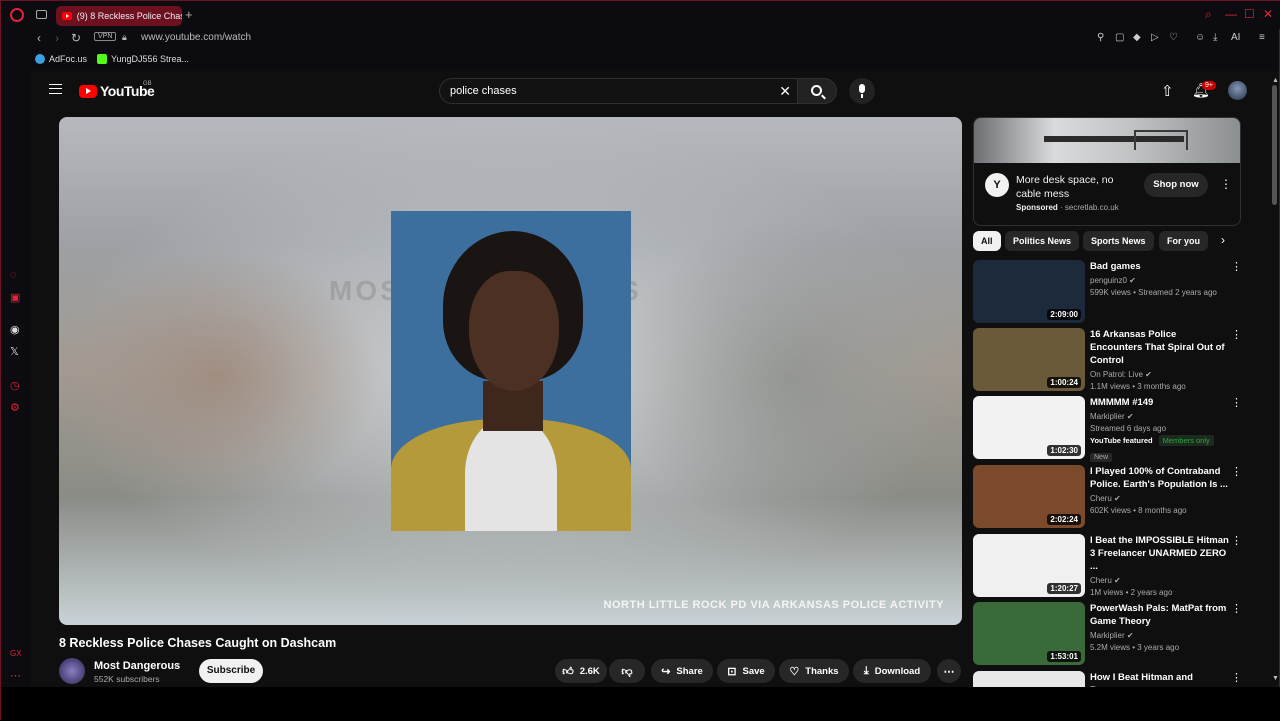 Image resolution: width=1280 pixels, height=721 pixels. What do you see at coordinates (14, 351) in the screenshot?
I see `x-twitter-icon: 𝕏` at bounding box center [14, 351].